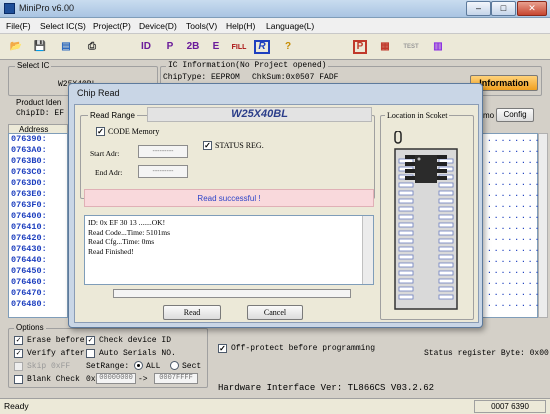 Image resolution: width=550 pixels, height=414 pixels. Describe the element at coordinates (207, 145) in the screenshot. I see `status-reg-checkbox: ✓` at that location.